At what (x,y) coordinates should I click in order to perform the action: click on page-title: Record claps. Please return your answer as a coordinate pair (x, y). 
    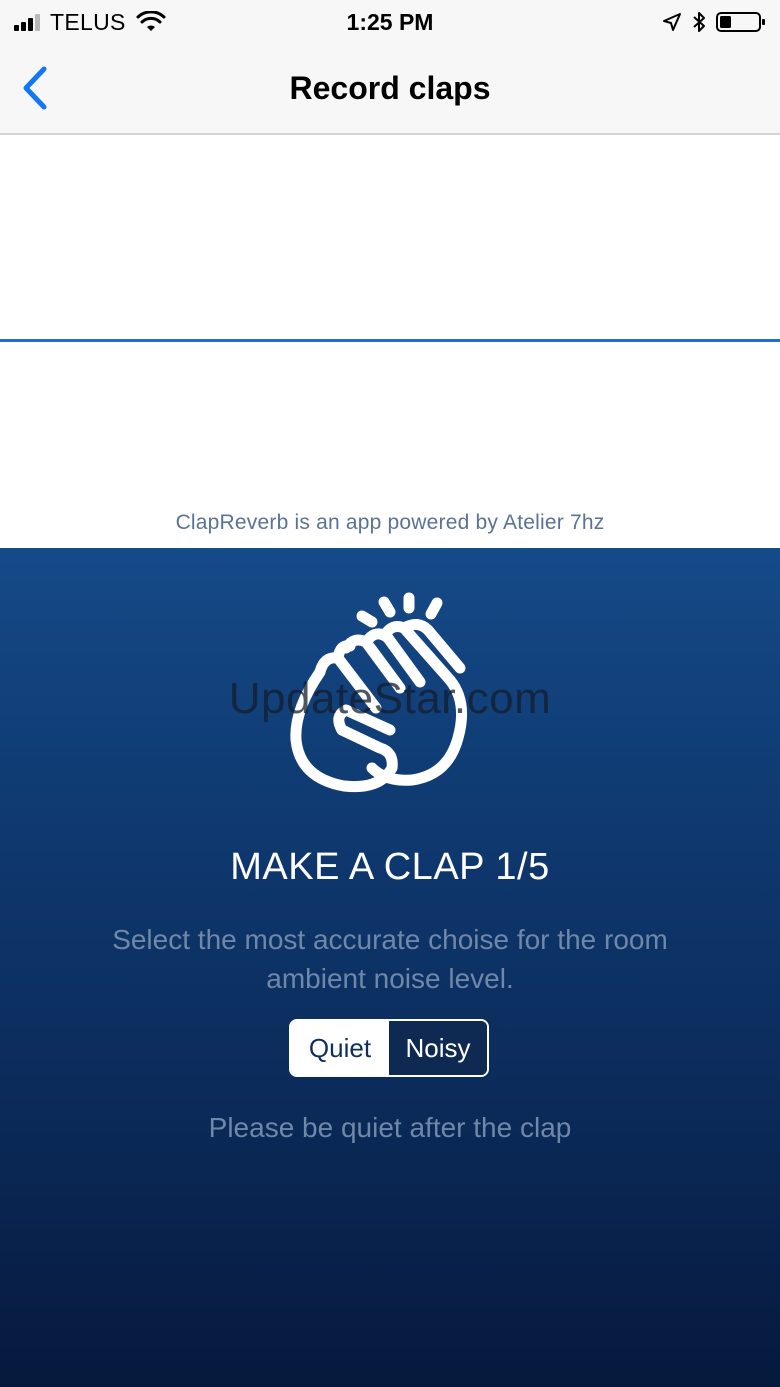
    Looking at the image, I should click on (390, 88).